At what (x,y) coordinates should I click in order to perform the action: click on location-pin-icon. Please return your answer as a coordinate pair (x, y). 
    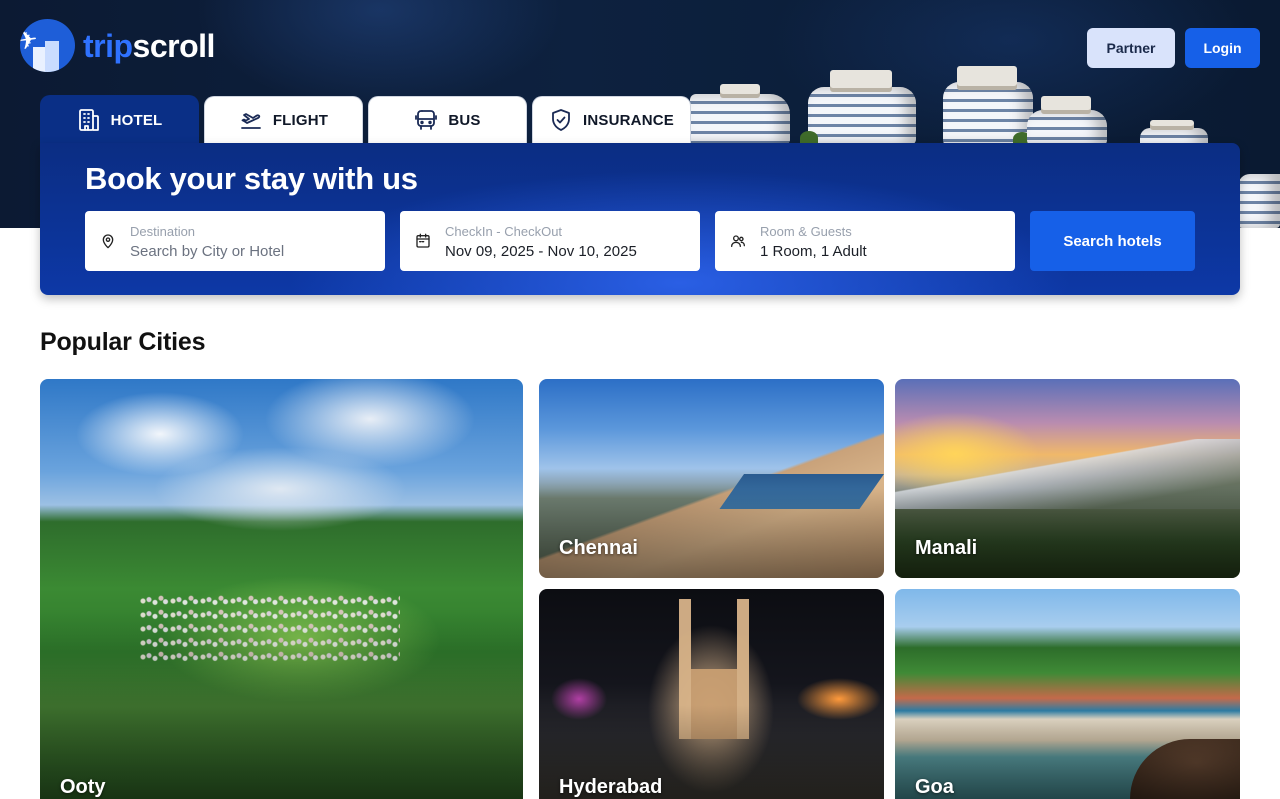
    Looking at the image, I should click on (108, 241).